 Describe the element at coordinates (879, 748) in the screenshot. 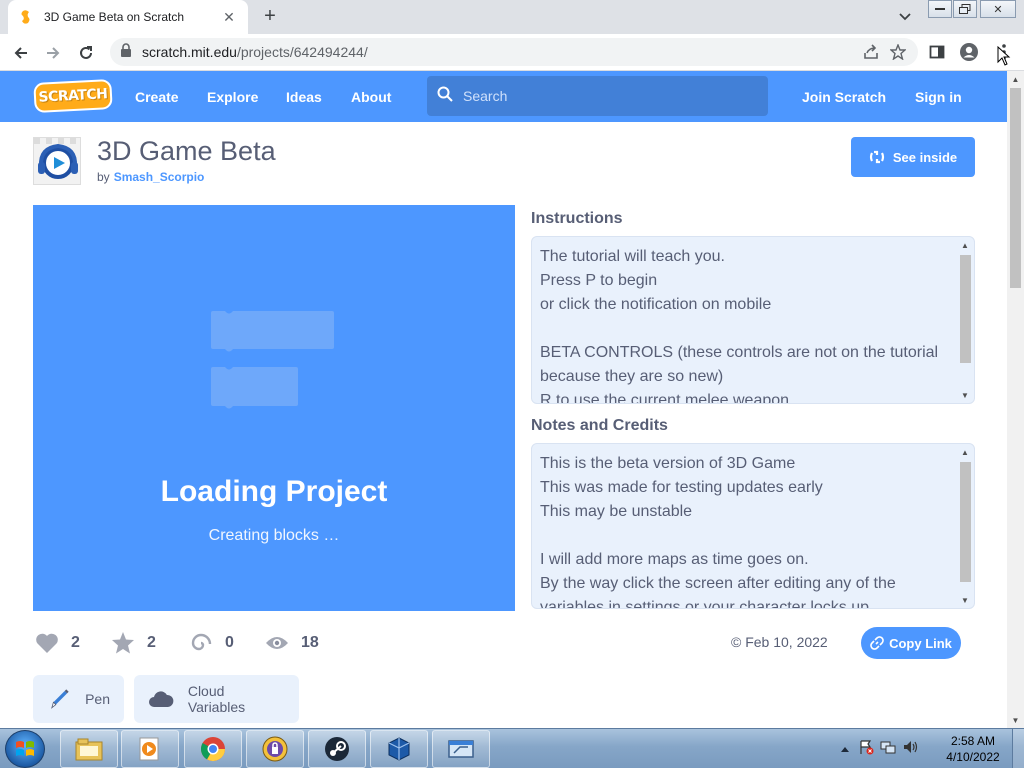

I see `system-tray` at that location.